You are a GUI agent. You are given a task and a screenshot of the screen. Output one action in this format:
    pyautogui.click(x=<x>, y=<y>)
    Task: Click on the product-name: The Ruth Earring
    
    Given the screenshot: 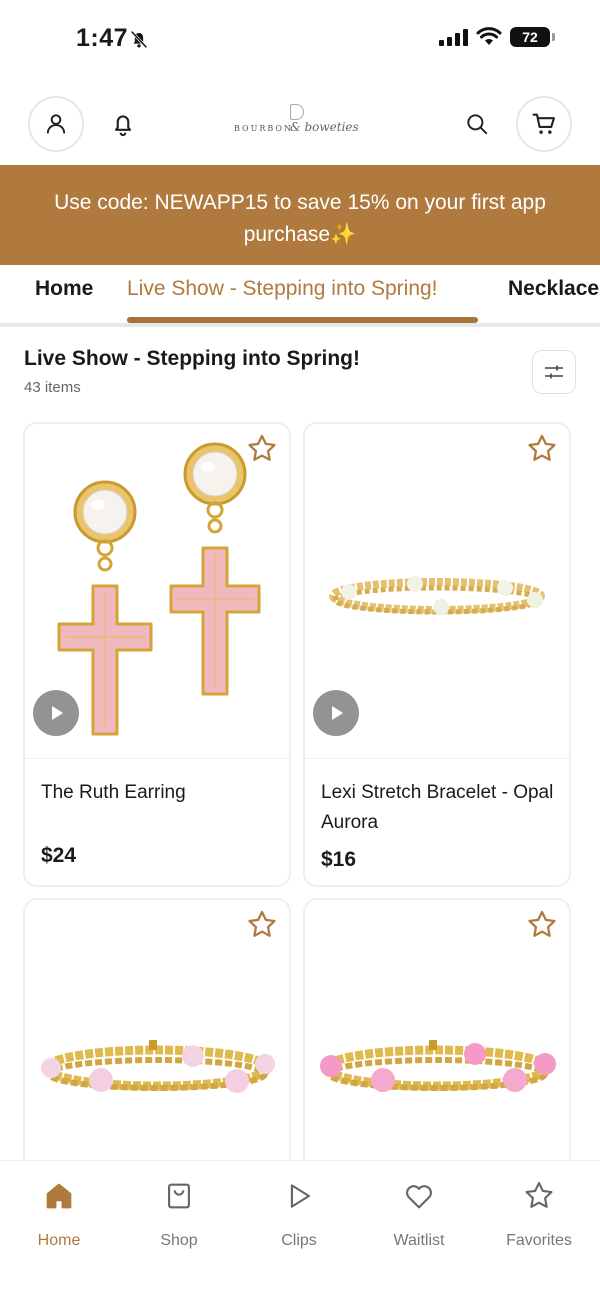 What is the action you would take?
    pyautogui.click(x=159, y=793)
    